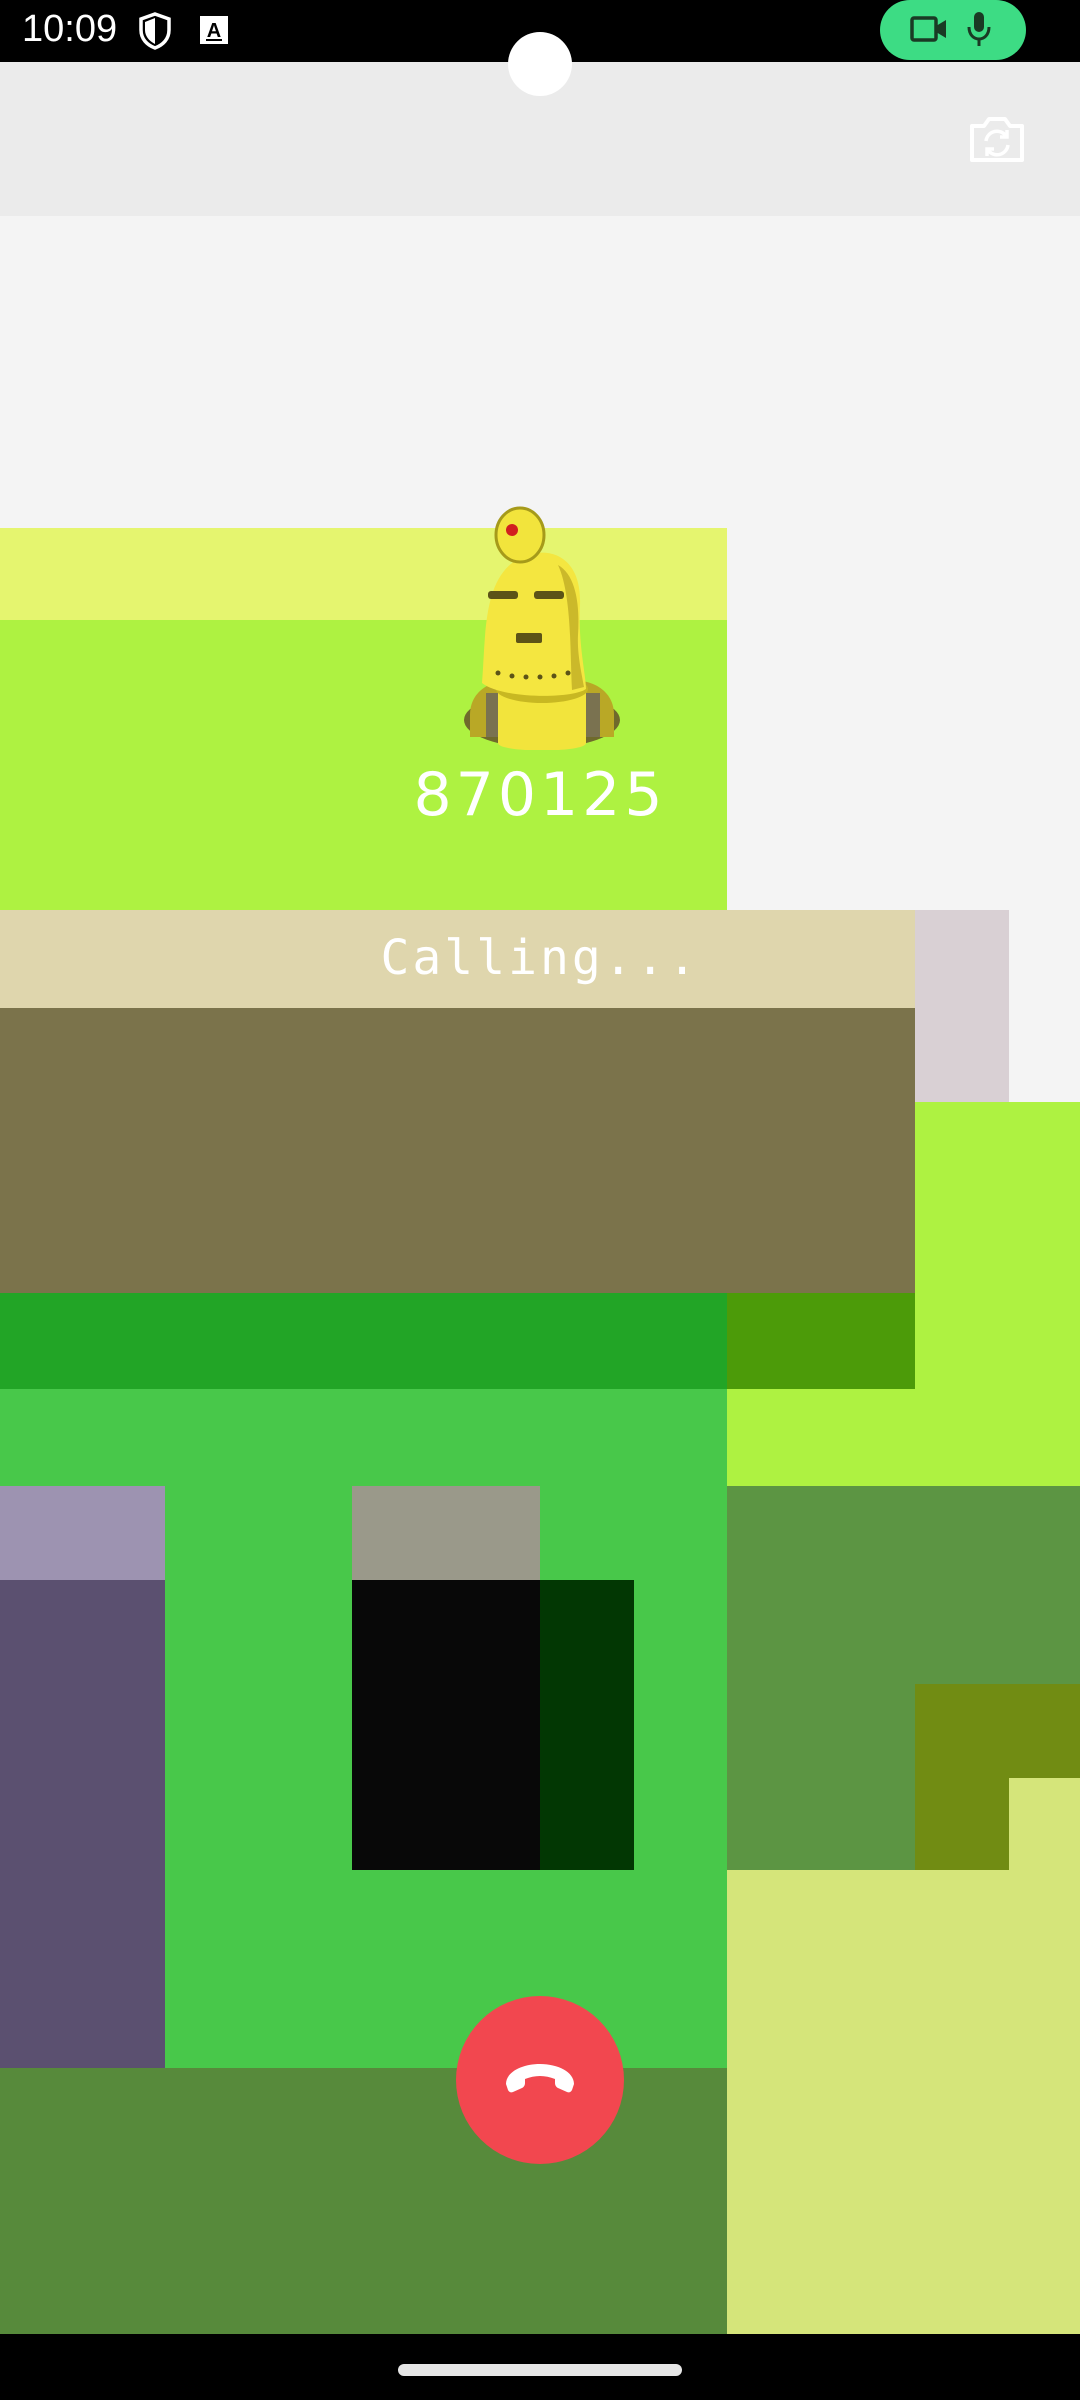 The width and height of the screenshot is (1080, 2400). I want to click on keyboard-a-icon: A, so click(214, 32).